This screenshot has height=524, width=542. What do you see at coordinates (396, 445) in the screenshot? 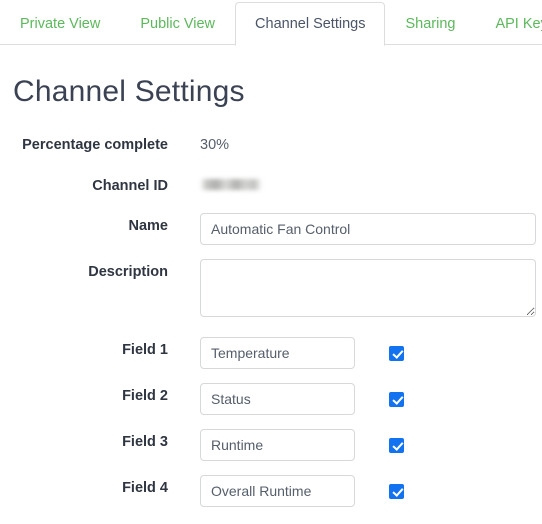
I see `field-3-enabled-checkbox` at bounding box center [396, 445].